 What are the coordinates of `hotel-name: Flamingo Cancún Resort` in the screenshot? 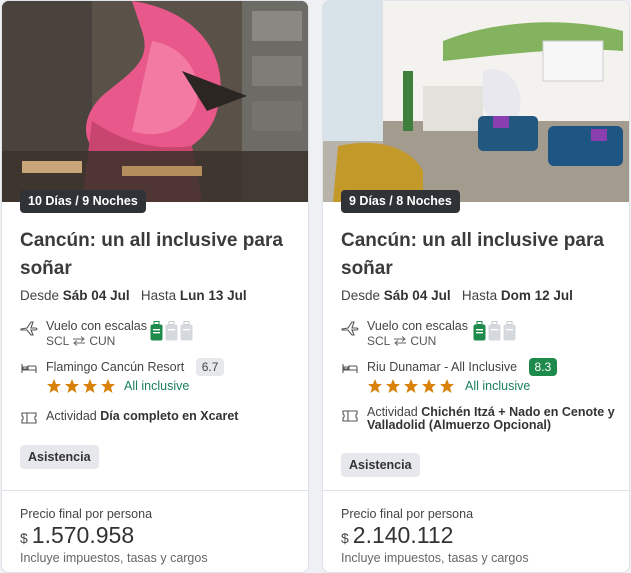 It's located at (115, 367).